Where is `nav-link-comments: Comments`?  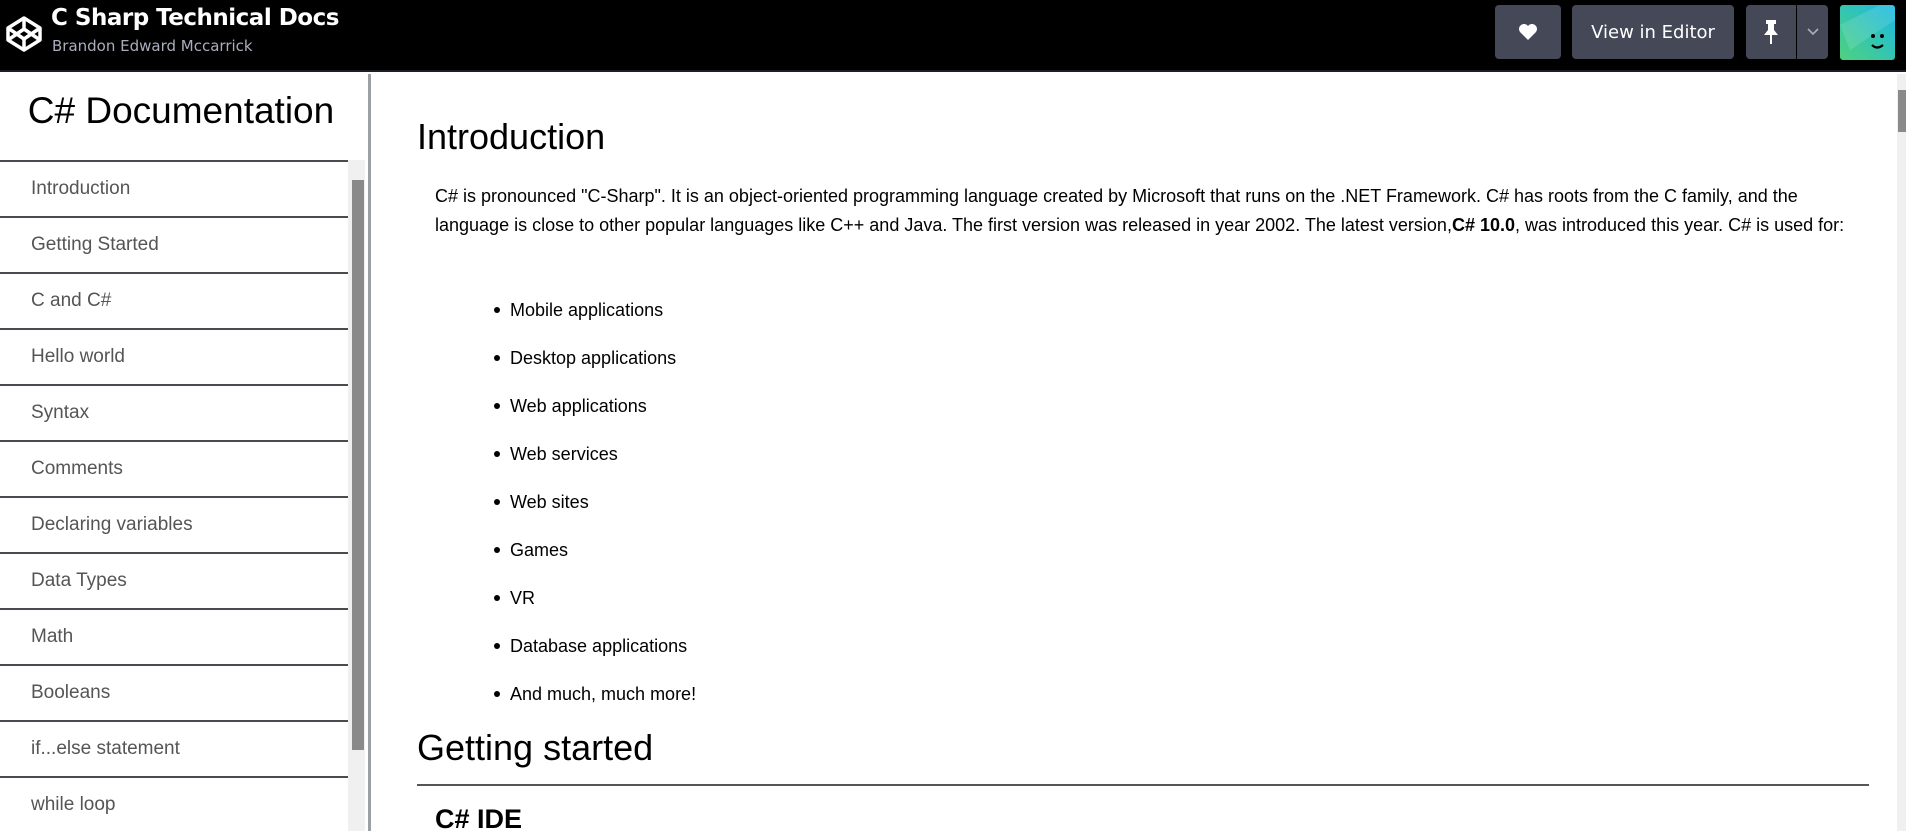
nav-link-comments: Comments is located at coordinates (174, 468).